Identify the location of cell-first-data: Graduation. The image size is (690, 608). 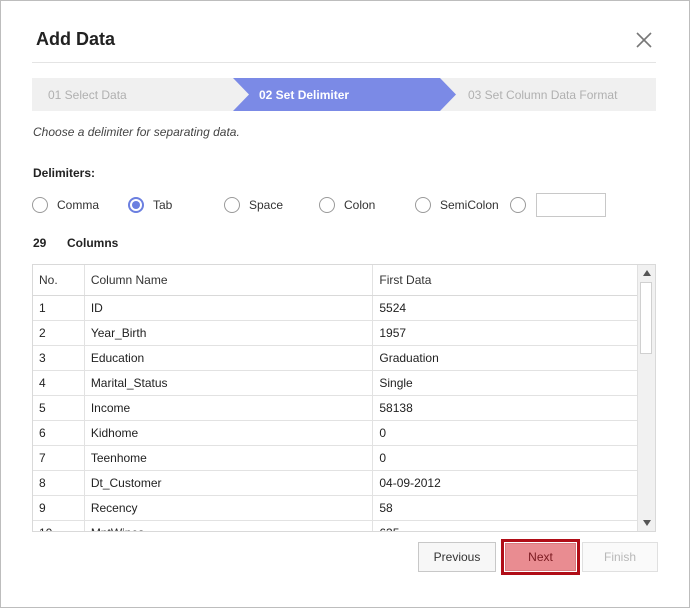
(505, 358).